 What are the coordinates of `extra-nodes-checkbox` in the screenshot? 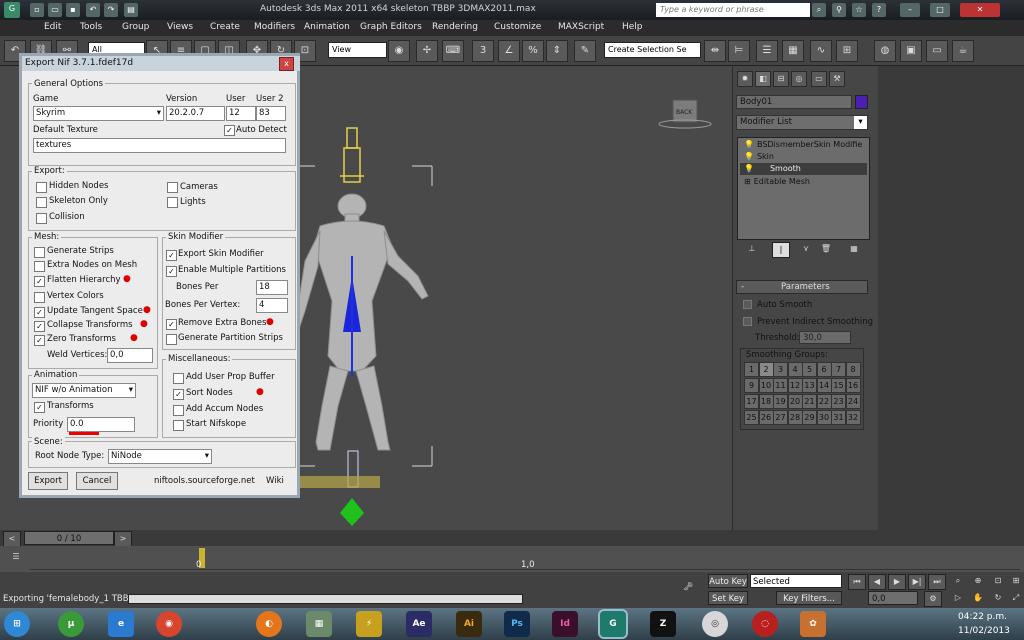 It's located at (39, 266).